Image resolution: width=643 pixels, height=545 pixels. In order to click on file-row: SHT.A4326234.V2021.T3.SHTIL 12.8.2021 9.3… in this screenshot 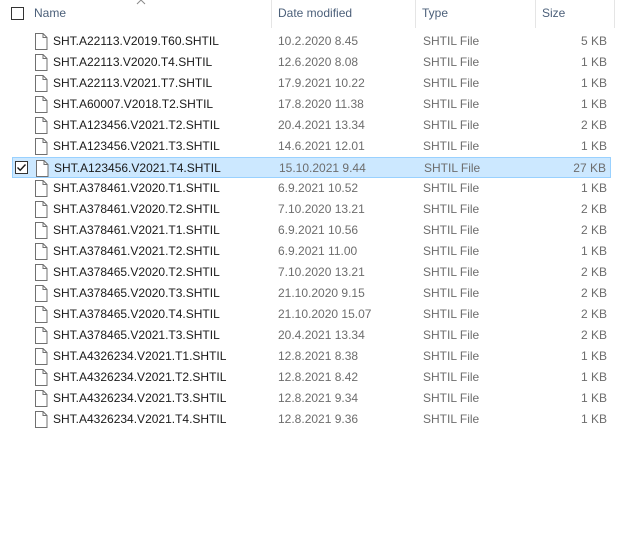, I will do `click(311, 398)`.